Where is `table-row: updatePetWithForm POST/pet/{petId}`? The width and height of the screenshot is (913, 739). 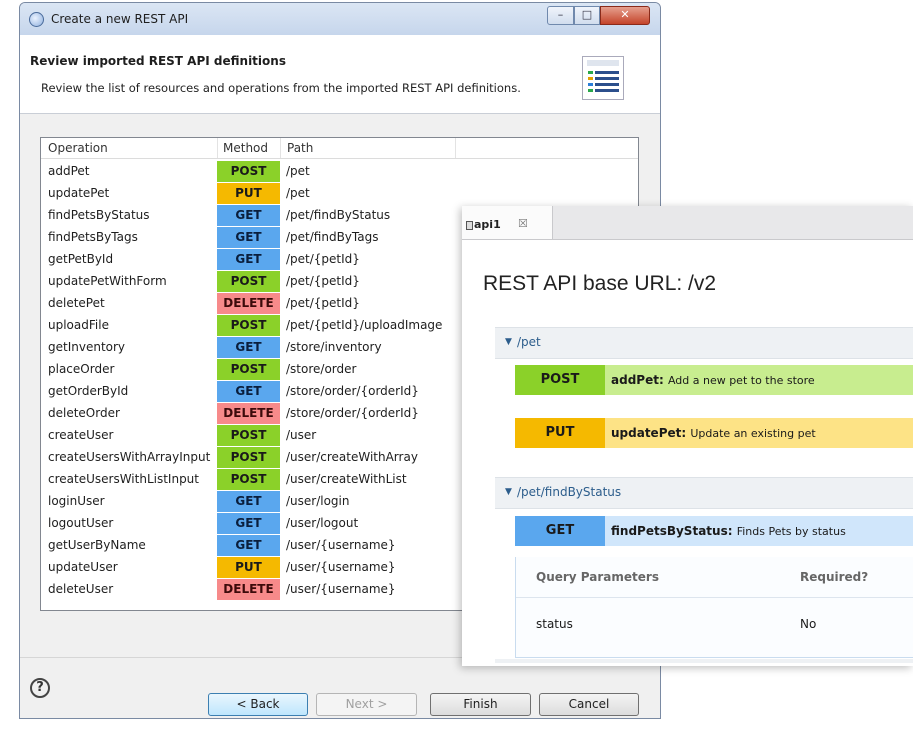
table-row: updatePetWithForm POST/pet/{petId} is located at coordinates (248, 282).